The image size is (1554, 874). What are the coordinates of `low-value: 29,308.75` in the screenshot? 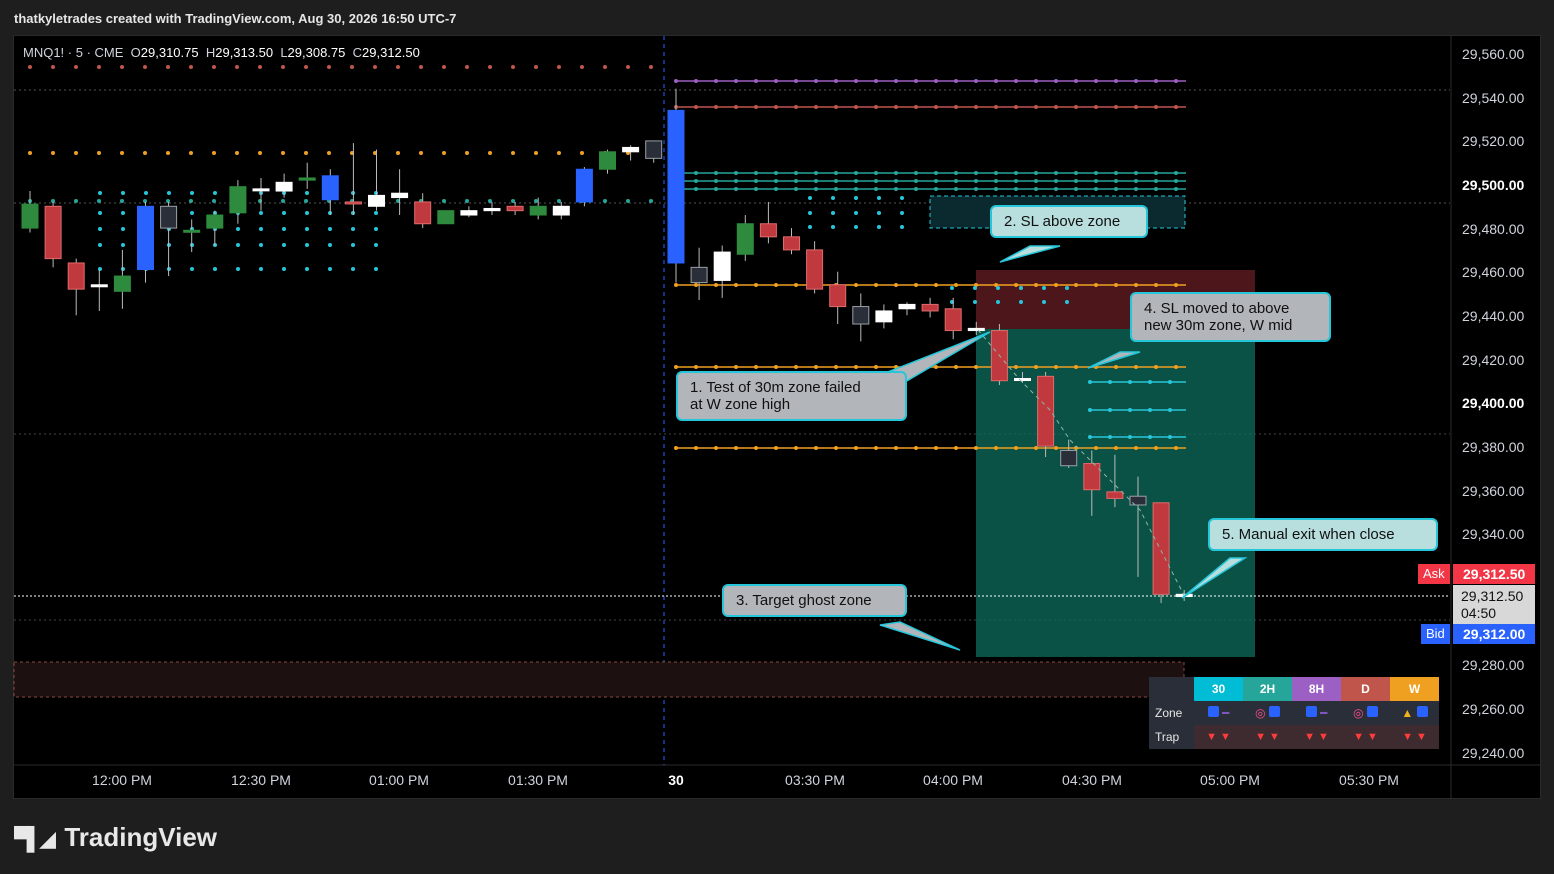 It's located at (316, 52).